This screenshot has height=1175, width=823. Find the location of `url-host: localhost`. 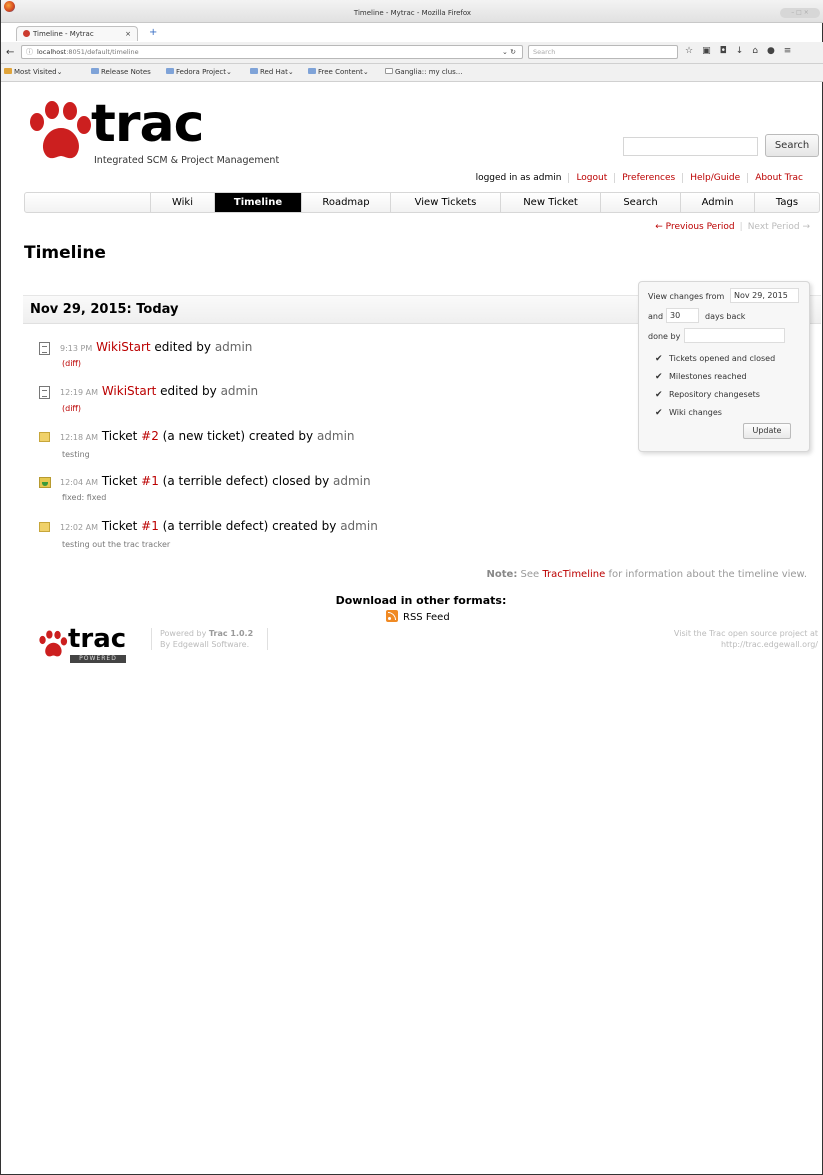

url-host: localhost is located at coordinates (52, 52).